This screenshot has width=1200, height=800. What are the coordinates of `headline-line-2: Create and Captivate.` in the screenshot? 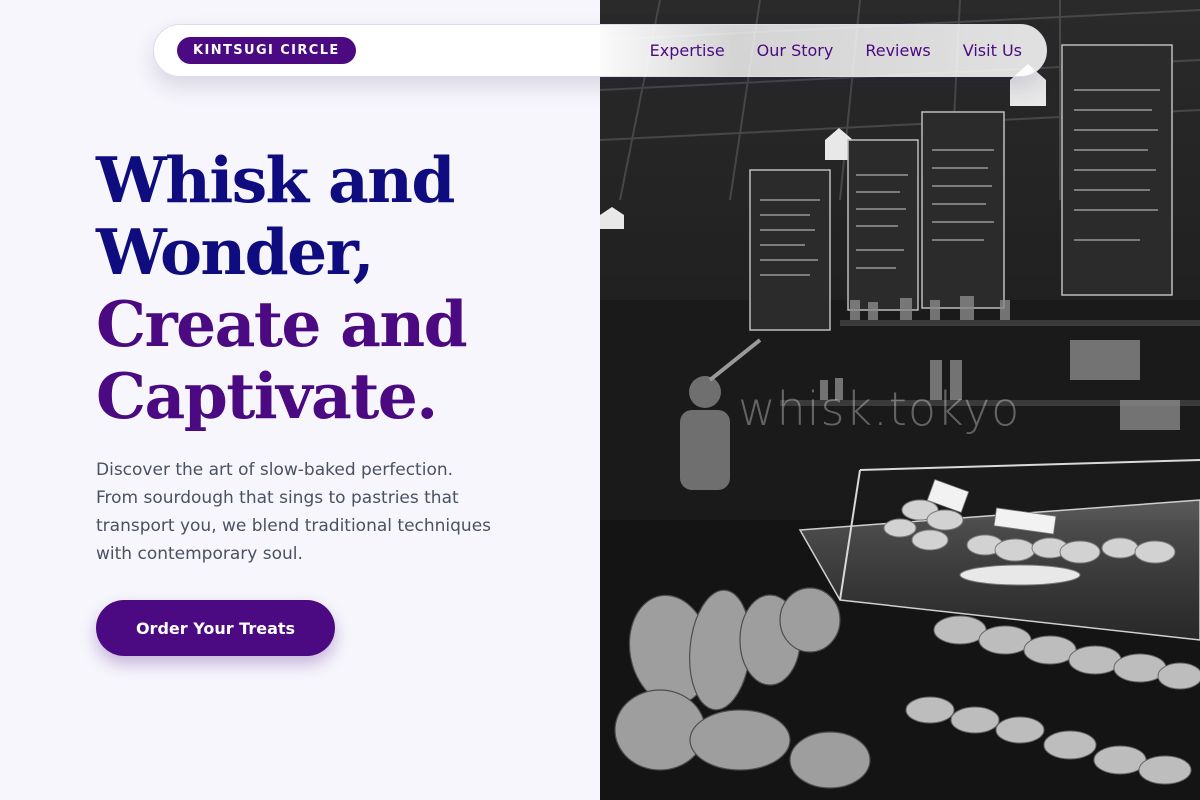 It's located at (282, 360).